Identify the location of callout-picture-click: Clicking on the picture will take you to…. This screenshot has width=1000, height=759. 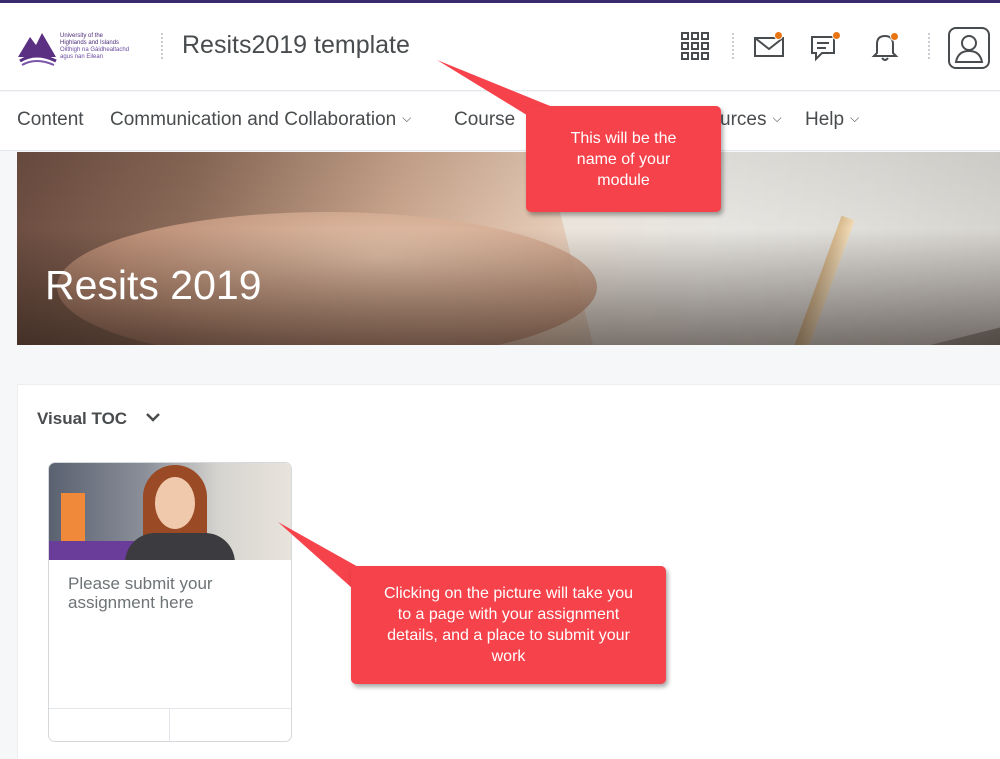
(508, 625).